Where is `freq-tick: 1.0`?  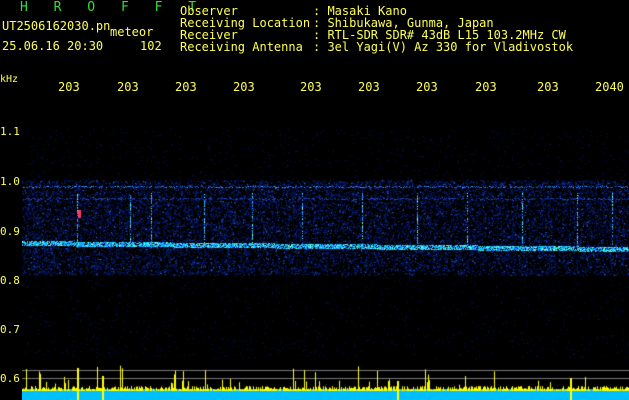
freq-tick: 1.0 is located at coordinates (10, 181).